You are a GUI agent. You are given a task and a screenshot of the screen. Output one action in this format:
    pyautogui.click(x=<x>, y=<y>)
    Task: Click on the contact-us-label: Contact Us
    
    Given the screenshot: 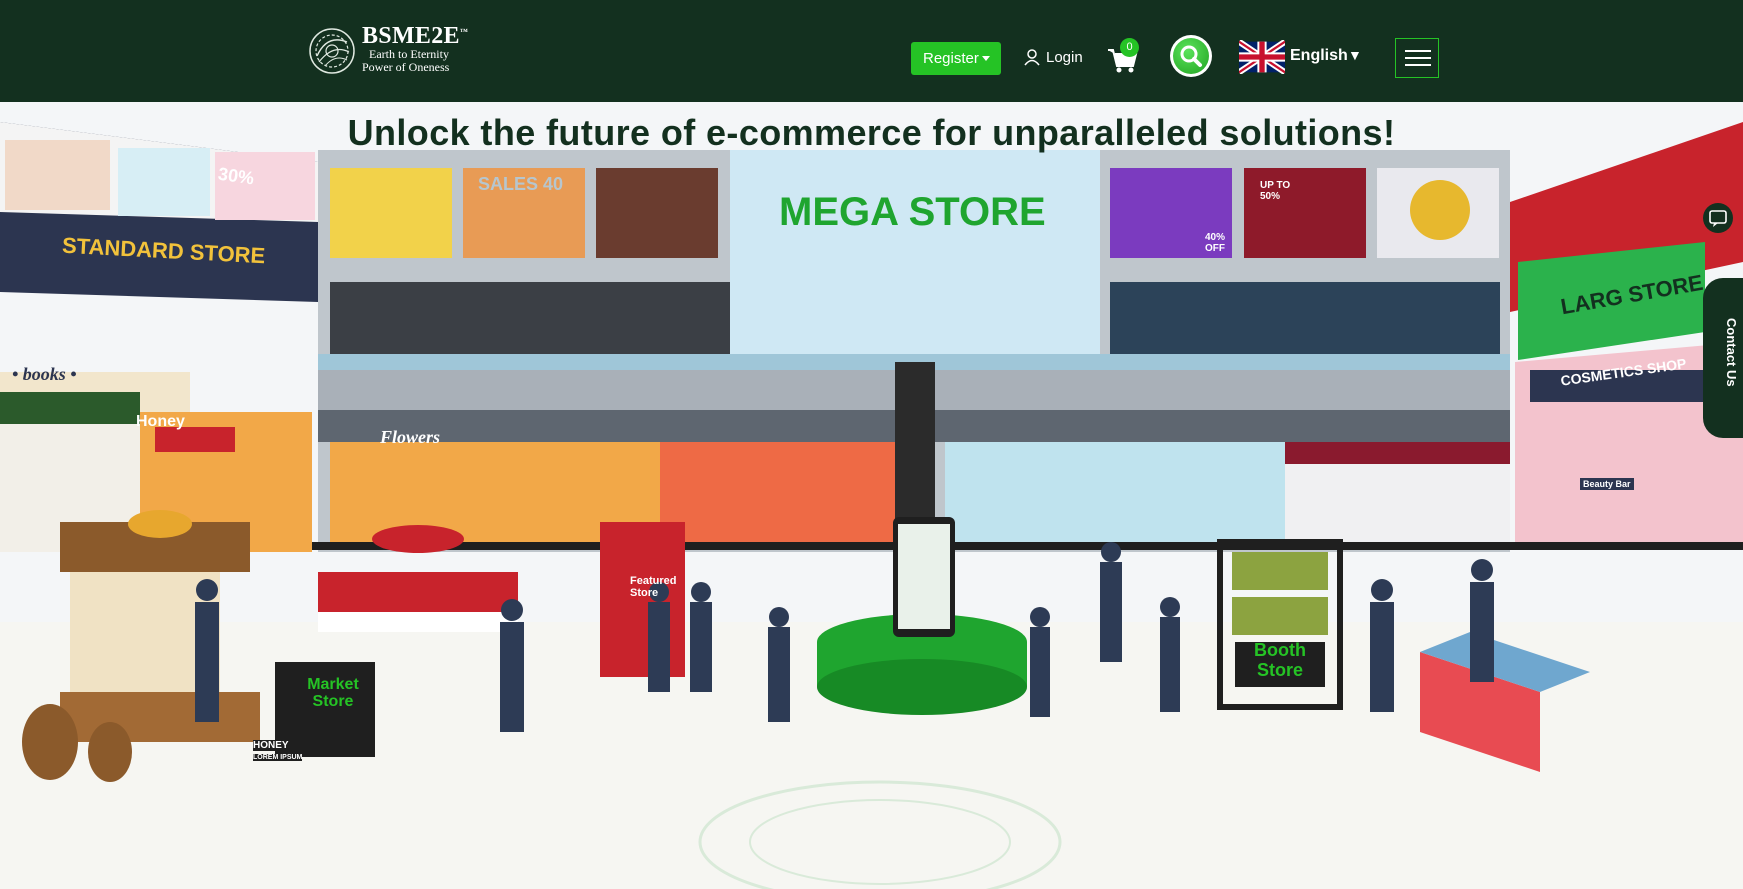 What is the action you would take?
    pyautogui.click(x=1731, y=352)
    